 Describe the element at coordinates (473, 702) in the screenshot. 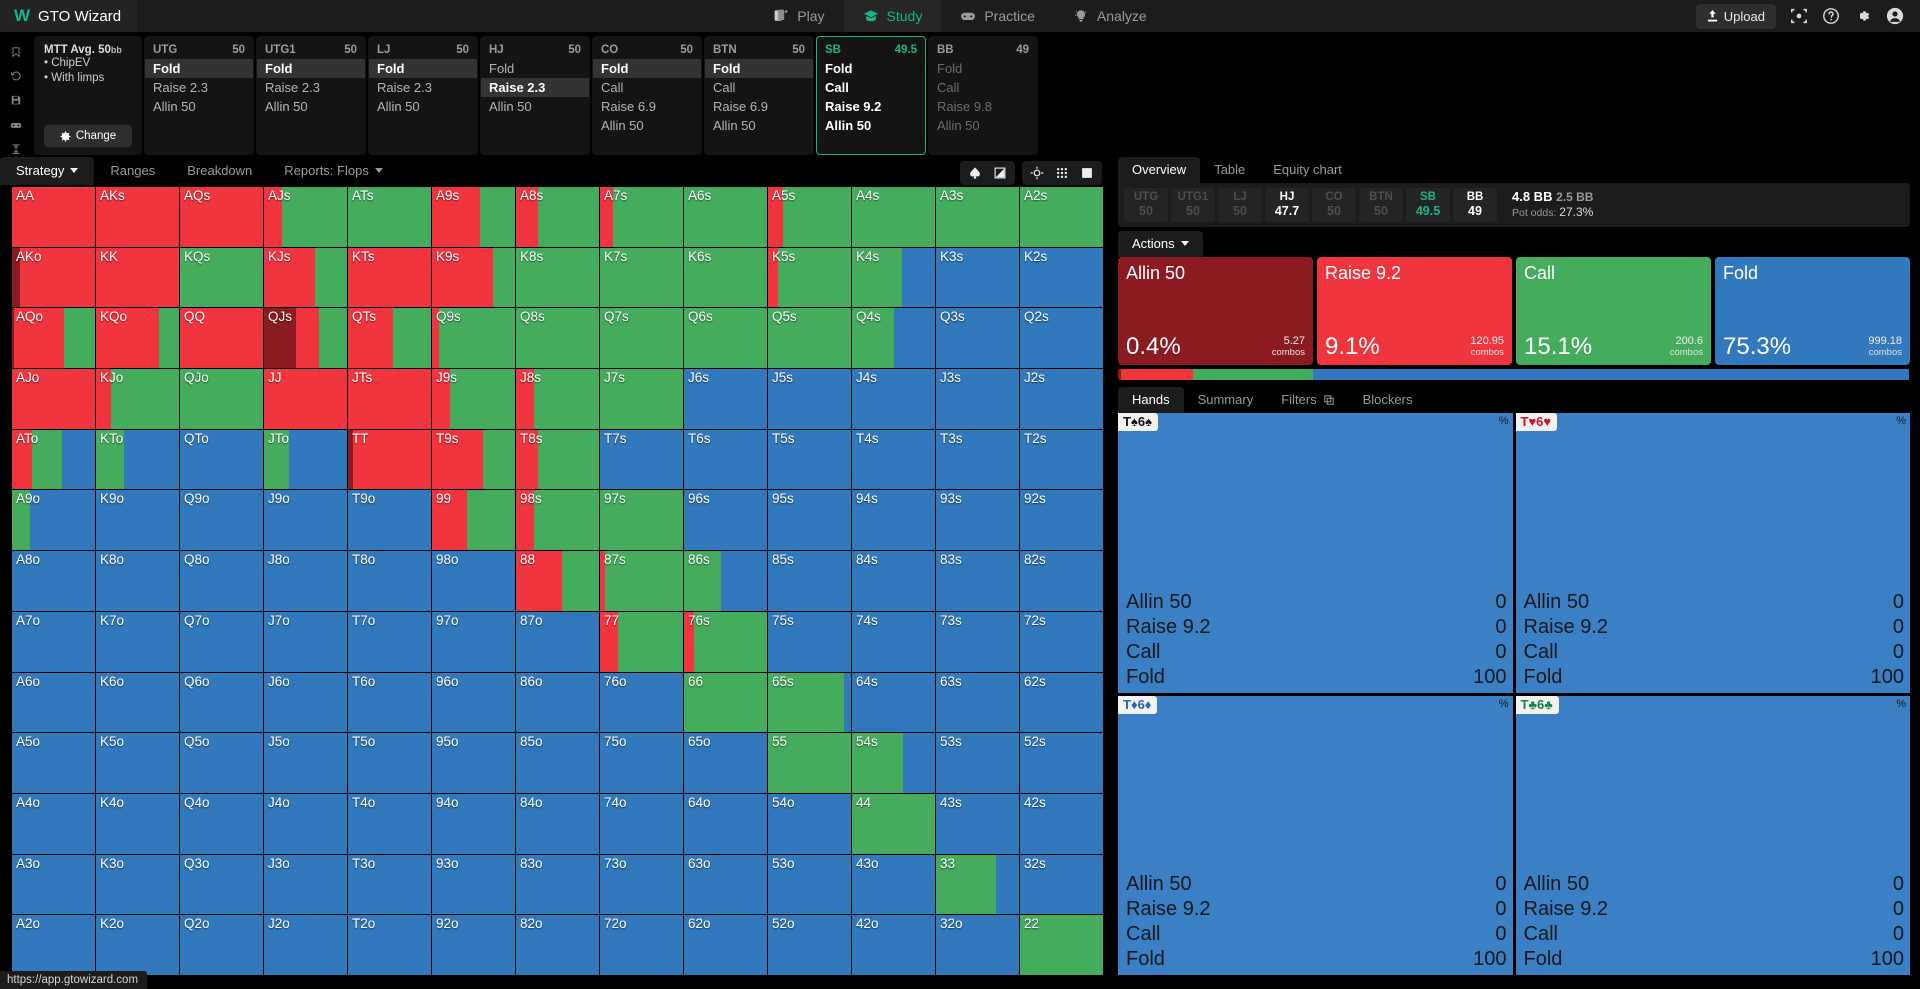

I see `matrix-cell: 96o` at that location.